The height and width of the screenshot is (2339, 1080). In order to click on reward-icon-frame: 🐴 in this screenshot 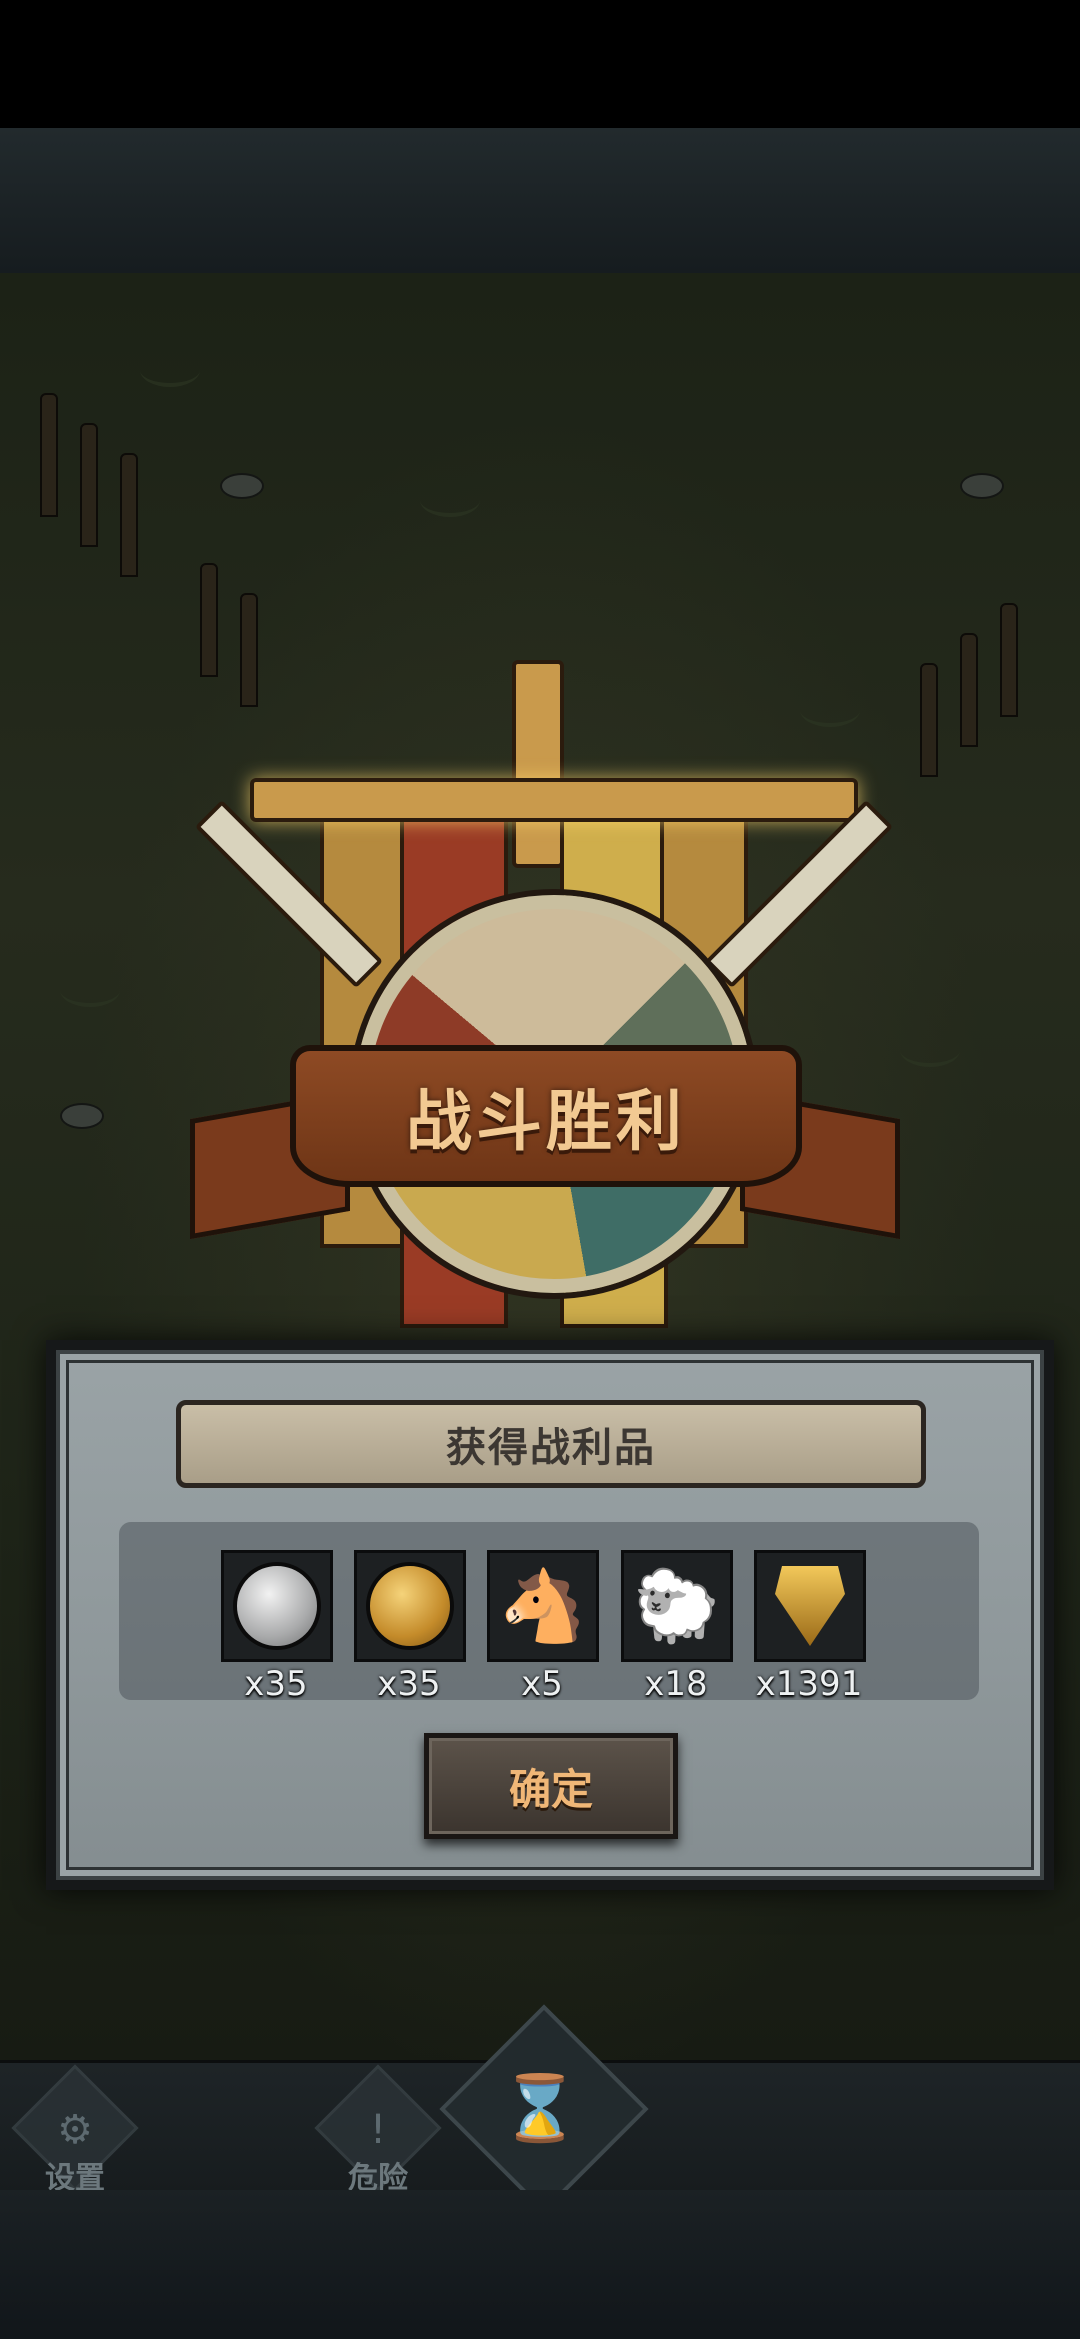, I will do `click(543, 1606)`.